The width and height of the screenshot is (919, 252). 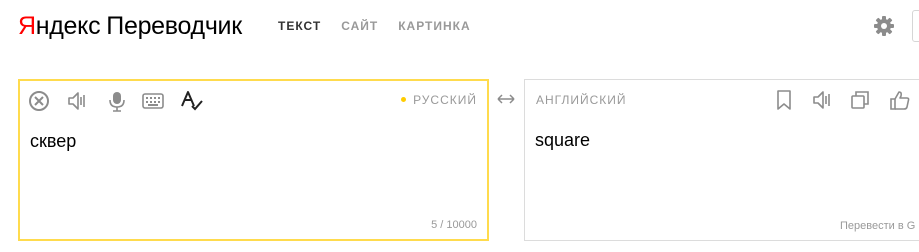 I want to click on source-text-input: сквер, so click(x=53, y=141).